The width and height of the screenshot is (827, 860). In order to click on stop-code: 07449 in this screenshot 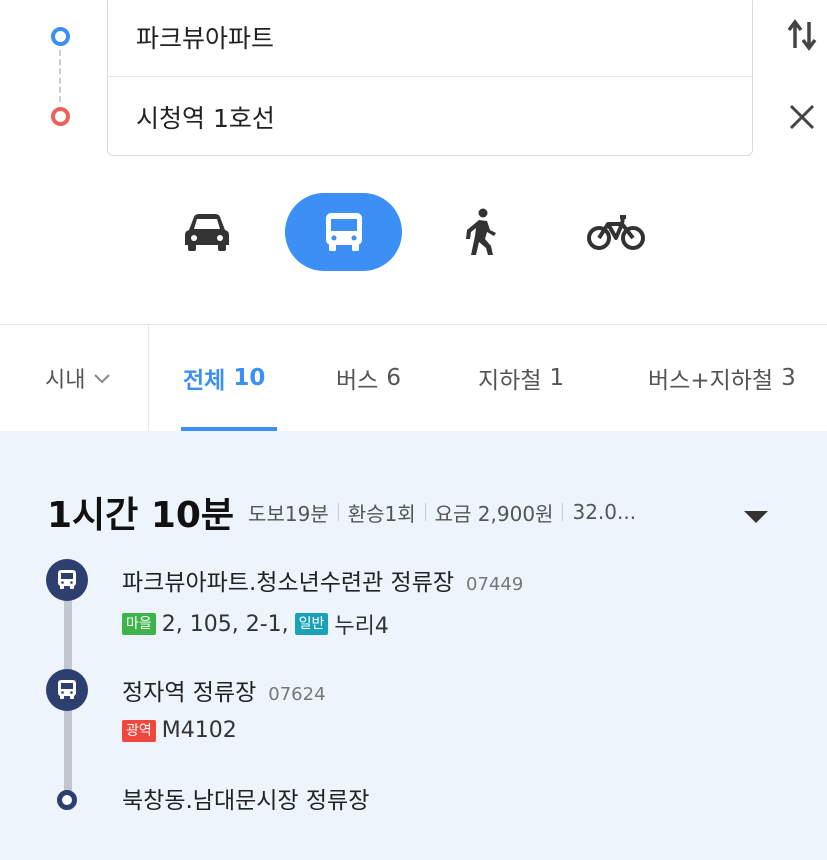, I will do `click(495, 584)`.